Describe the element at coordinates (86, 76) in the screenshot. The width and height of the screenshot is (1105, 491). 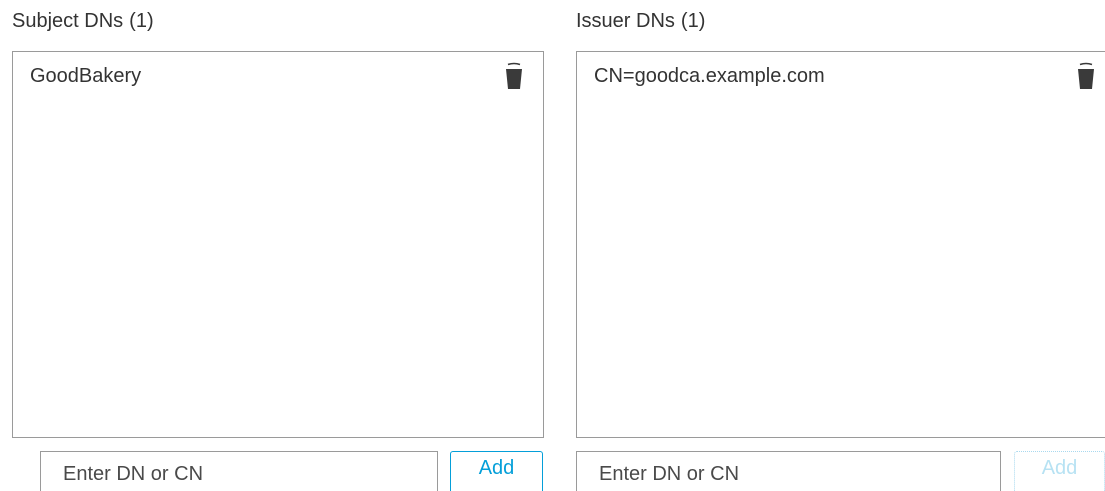
I see `subject-dn-value: GoodBakery` at that location.